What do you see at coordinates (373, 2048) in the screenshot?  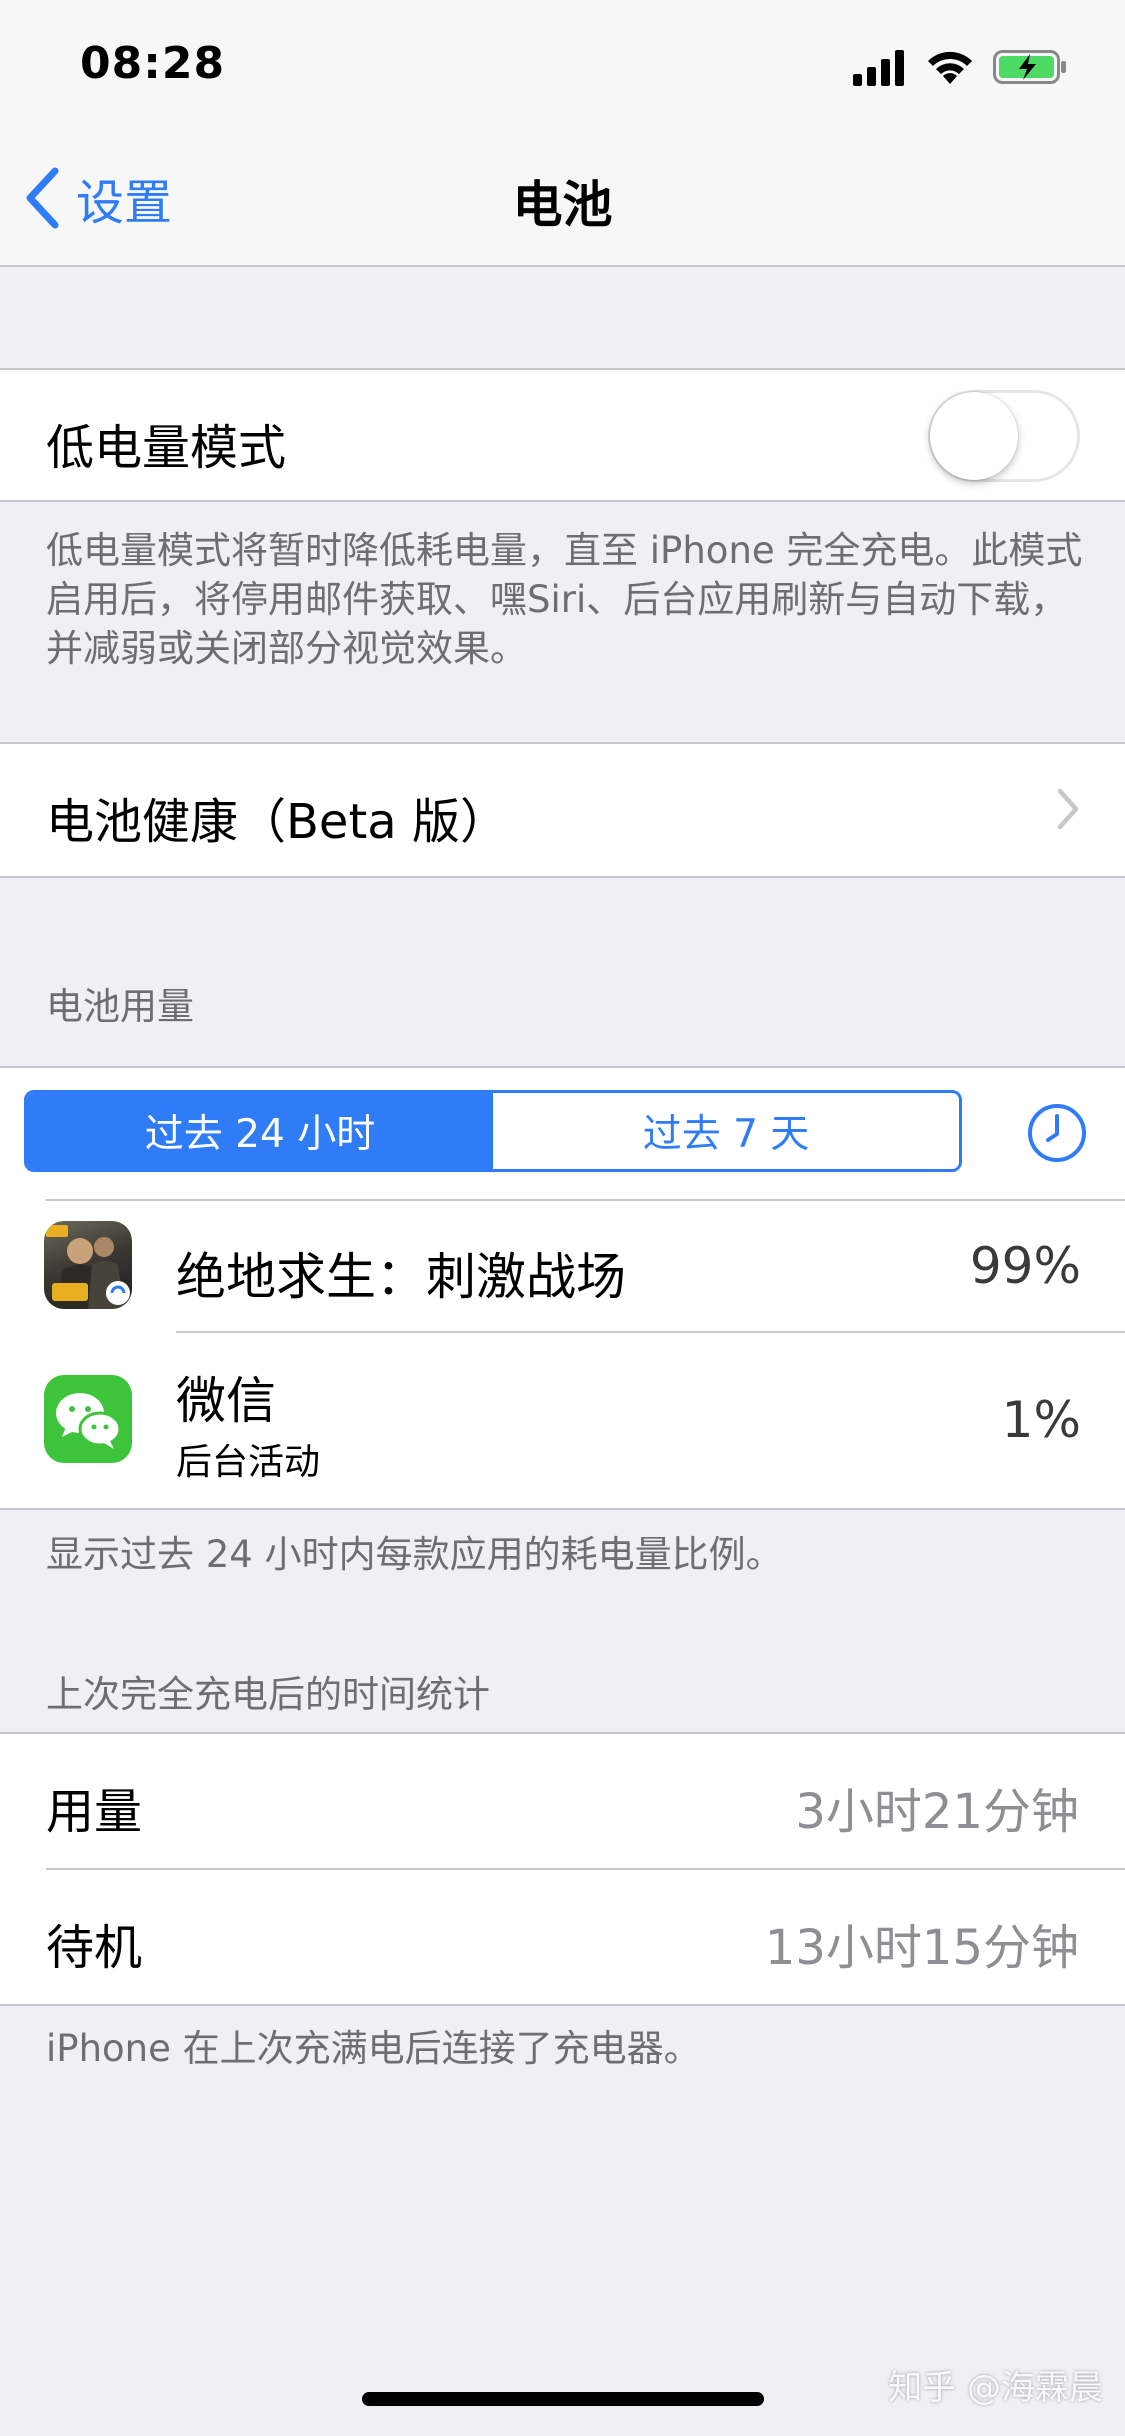 I see `since-charge-footer: iPhone 在上次充满电后连接了充电器。` at bounding box center [373, 2048].